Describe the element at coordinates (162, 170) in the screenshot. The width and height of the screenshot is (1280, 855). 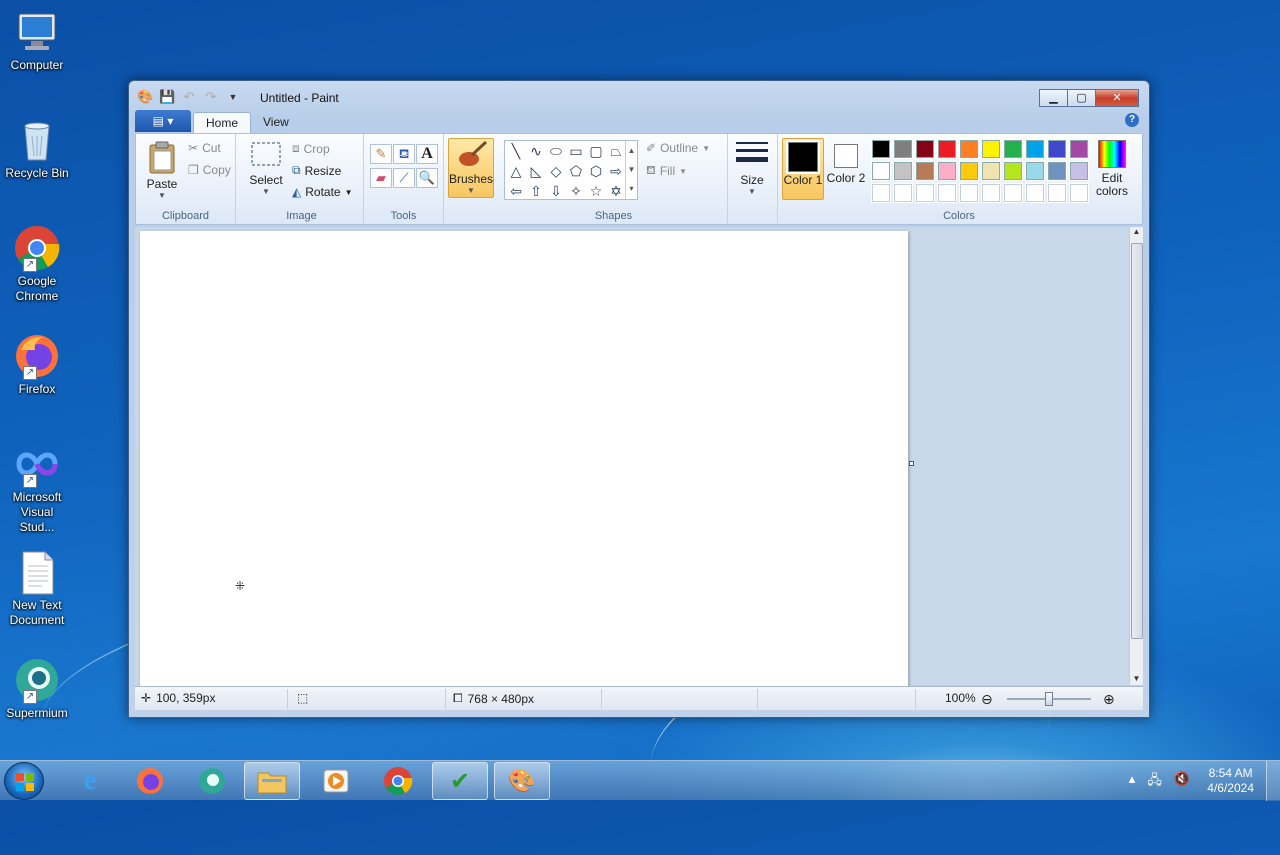
I see `paste-button: Paste ▼` at that location.